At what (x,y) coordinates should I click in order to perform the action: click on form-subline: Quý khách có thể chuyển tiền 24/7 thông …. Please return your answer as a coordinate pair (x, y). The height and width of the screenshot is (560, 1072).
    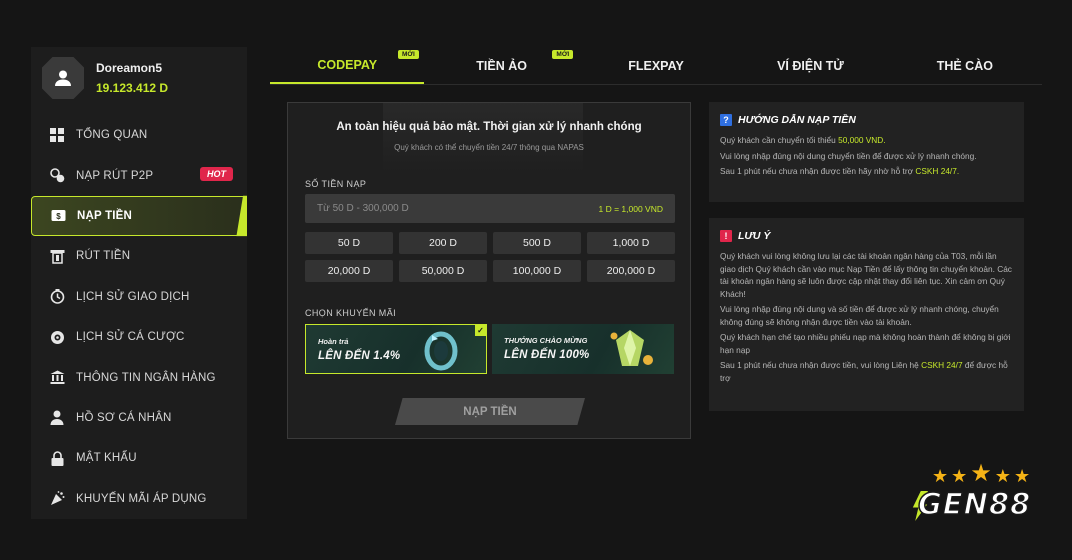
    Looking at the image, I should click on (489, 147).